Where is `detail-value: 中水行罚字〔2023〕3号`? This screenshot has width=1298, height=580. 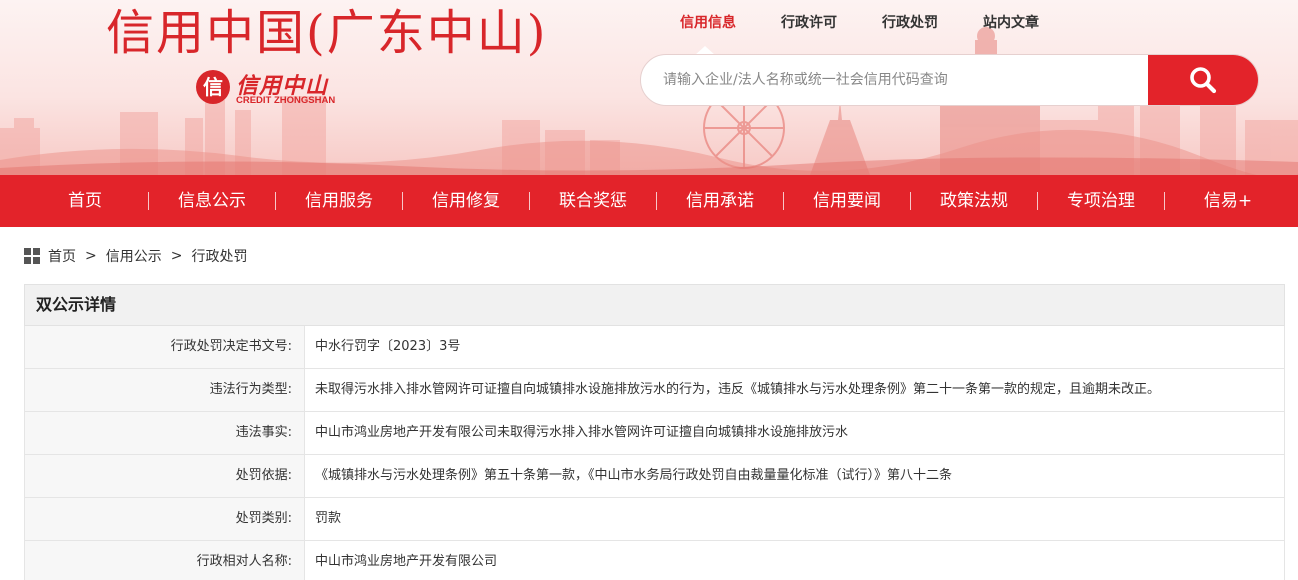
detail-value: 中水行罚字〔2023〕3号 is located at coordinates (388, 346).